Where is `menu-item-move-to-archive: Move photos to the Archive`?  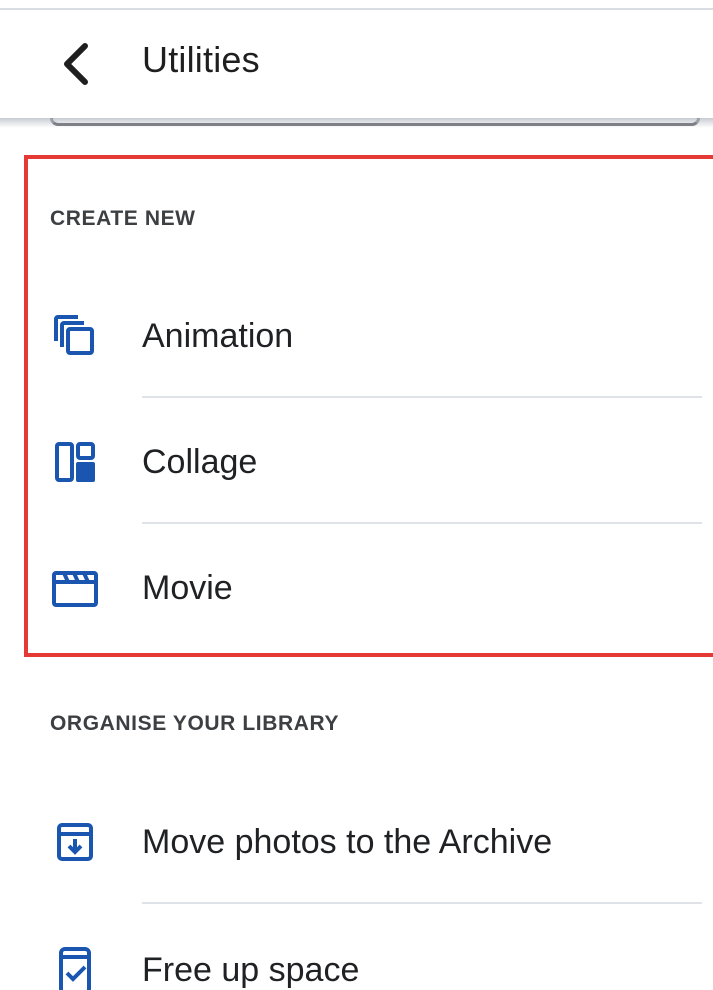
menu-item-move-to-archive: Move photos to the Archive is located at coordinates (356, 842).